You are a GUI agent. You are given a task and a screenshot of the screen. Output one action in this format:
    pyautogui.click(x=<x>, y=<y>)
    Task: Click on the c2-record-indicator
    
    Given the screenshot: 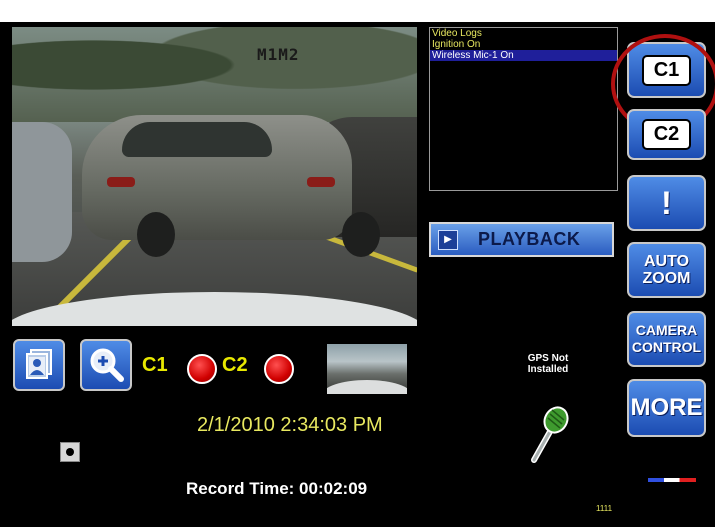 What is the action you would take?
    pyautogui.click(x=279, y=369)
    